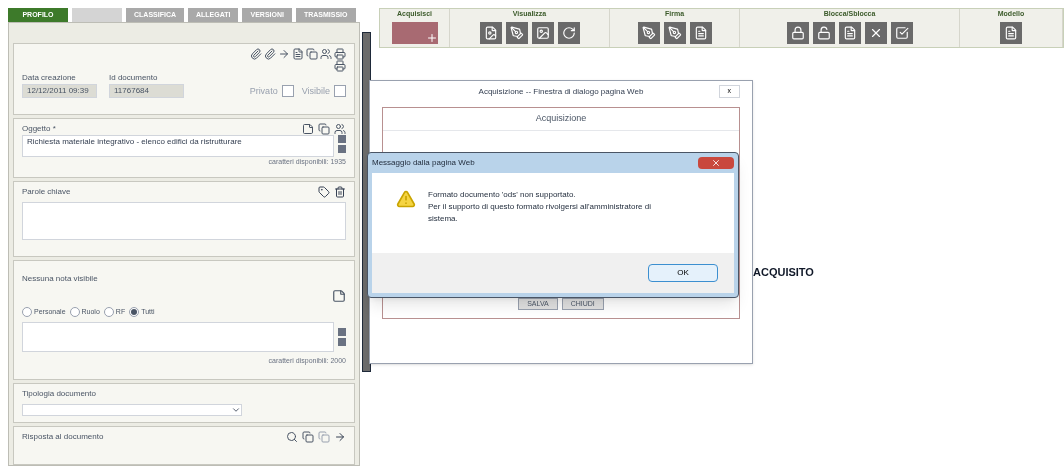 The image size is (1064, 466). Describe the element at coordinates (901, 32) in the screenshot. I see `checkbox-icon` at that location.